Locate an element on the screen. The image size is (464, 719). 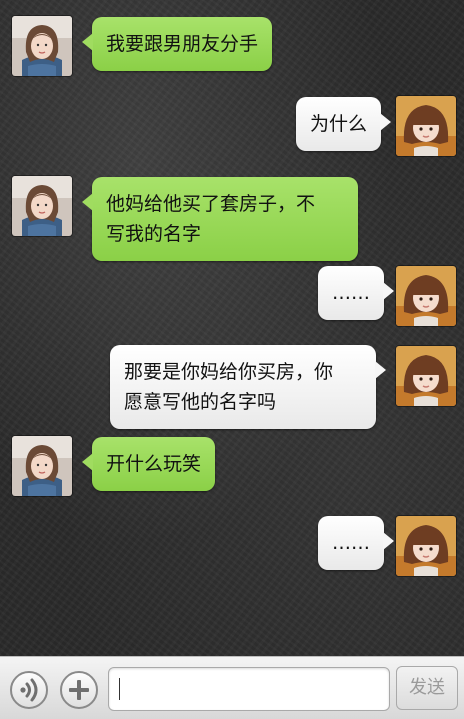
message-bubble-incoming: 我要跟男朋友分手 is located at coordinates (177, 44).